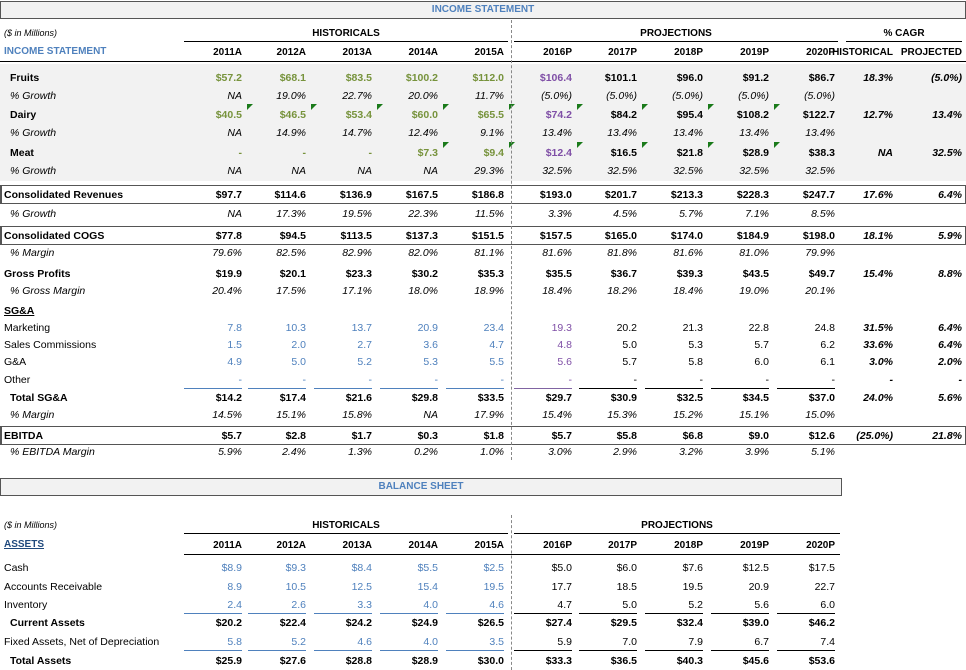 The height and width of the screenshot is (670, 966). What do you see at coordinates (602, 214) in the screenshot?
I see `value-cell: 4.5%` at bounding box center [602, 214].